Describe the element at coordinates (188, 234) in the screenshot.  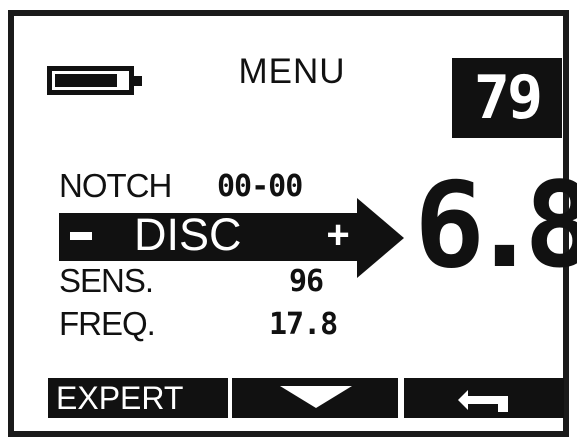
I see `disc-label: DISC` at that location.